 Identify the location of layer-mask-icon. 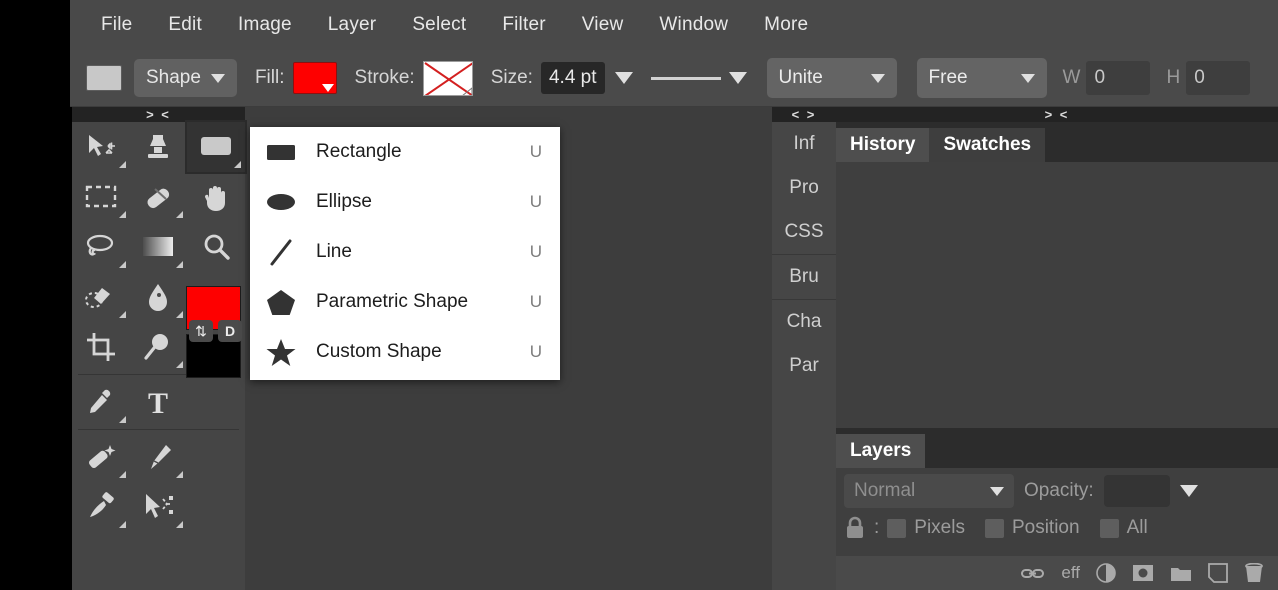
(1143, 573).